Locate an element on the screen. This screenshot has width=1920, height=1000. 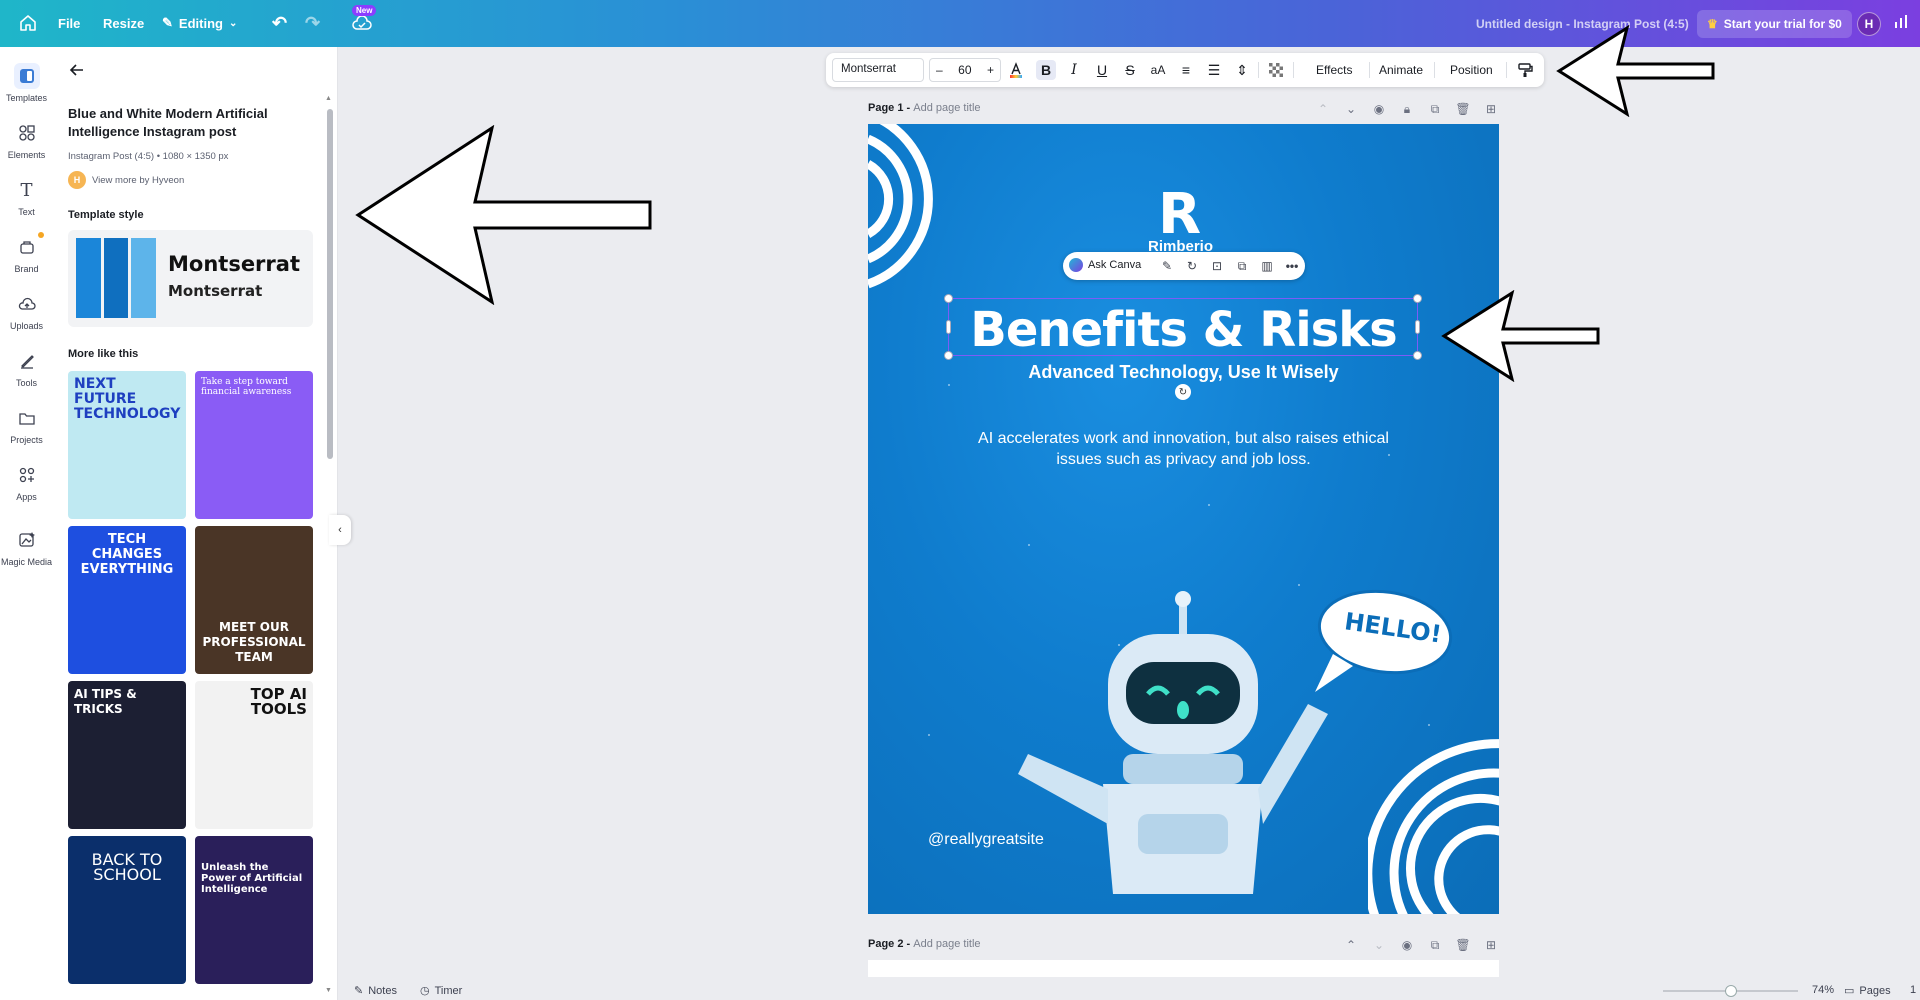
thumb-title: TECH CHANGES EVERYTHING is located at coordinates (127, 554).